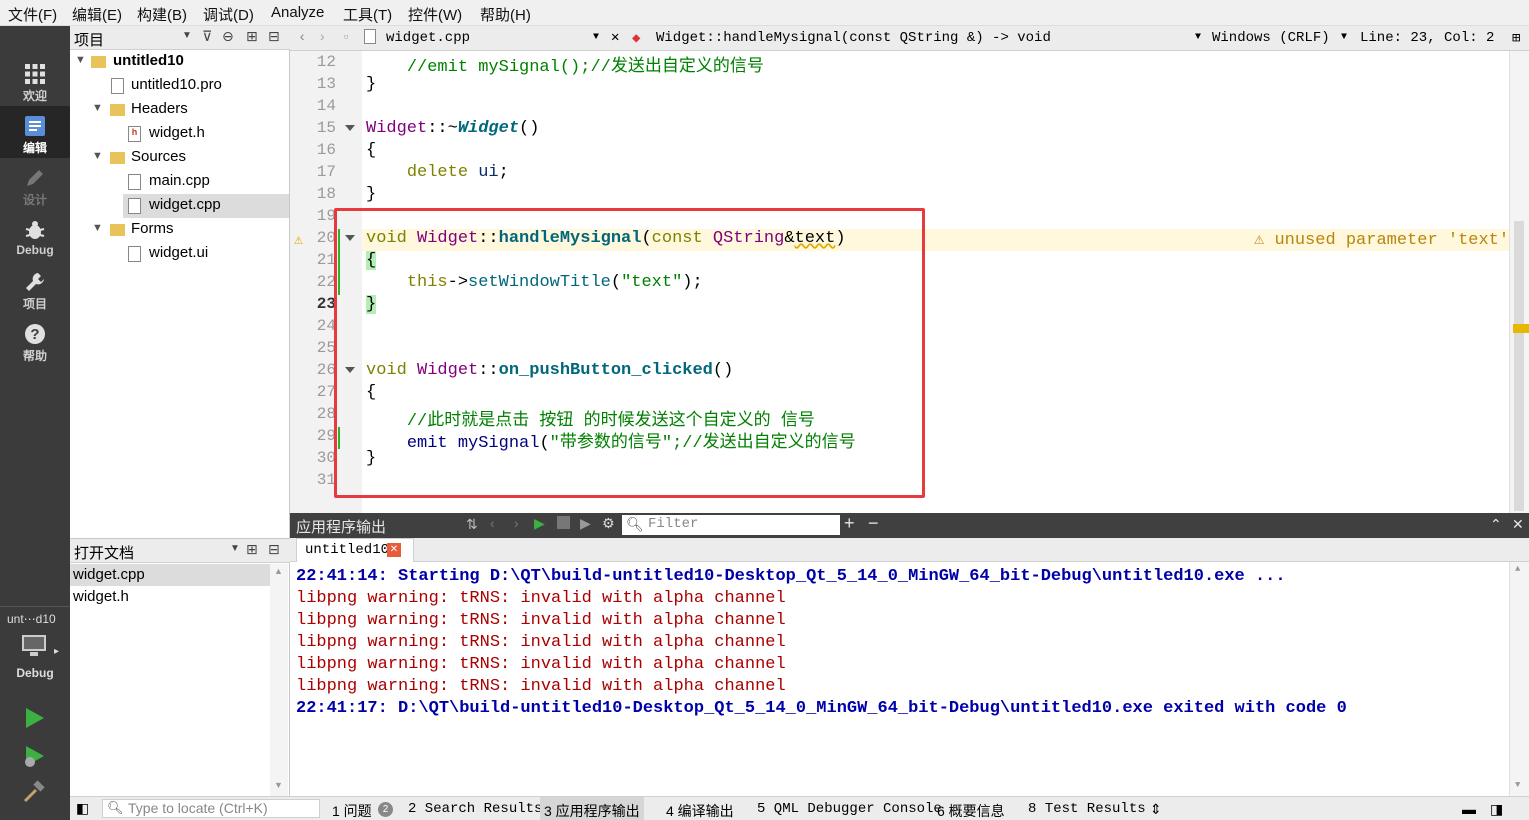 The height and width of the screenshot is (820, 1529). I want to click on tab-issues: 1 问题, so click(352, 810).